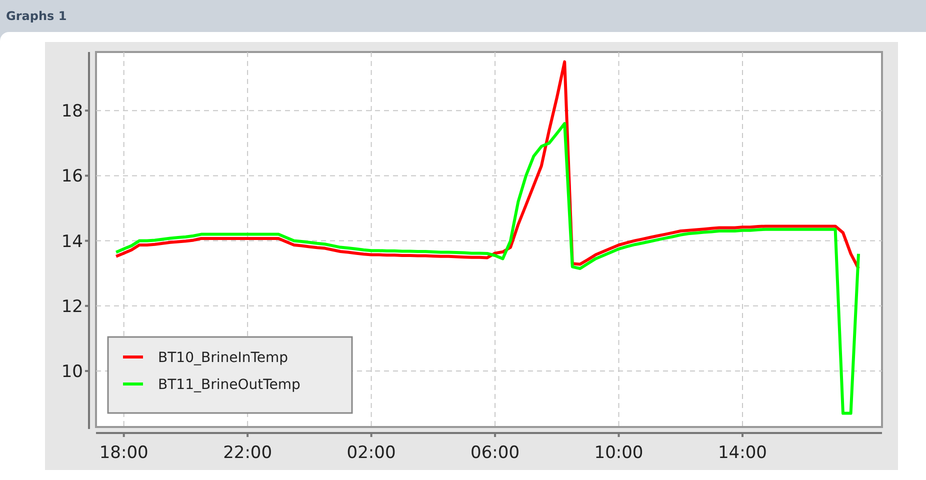 The height and width of the screenshot is (480, 926). Describe the element at coordinates (123, 453) in the screenshot. I see `x-tick-label: 18:00` at that location.